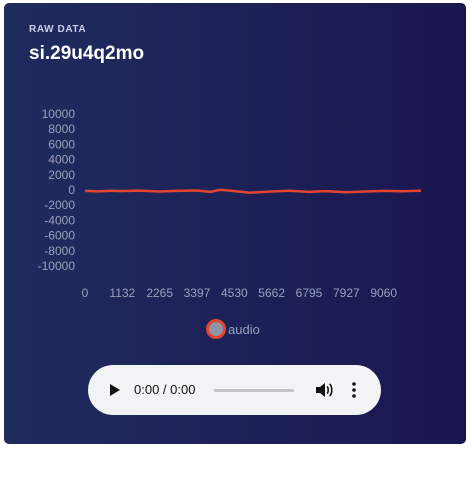  What do you see at coordinates (216, 329) in the screenshot?
I see `legend-swatch-audio` at bounding box center [216, 329].